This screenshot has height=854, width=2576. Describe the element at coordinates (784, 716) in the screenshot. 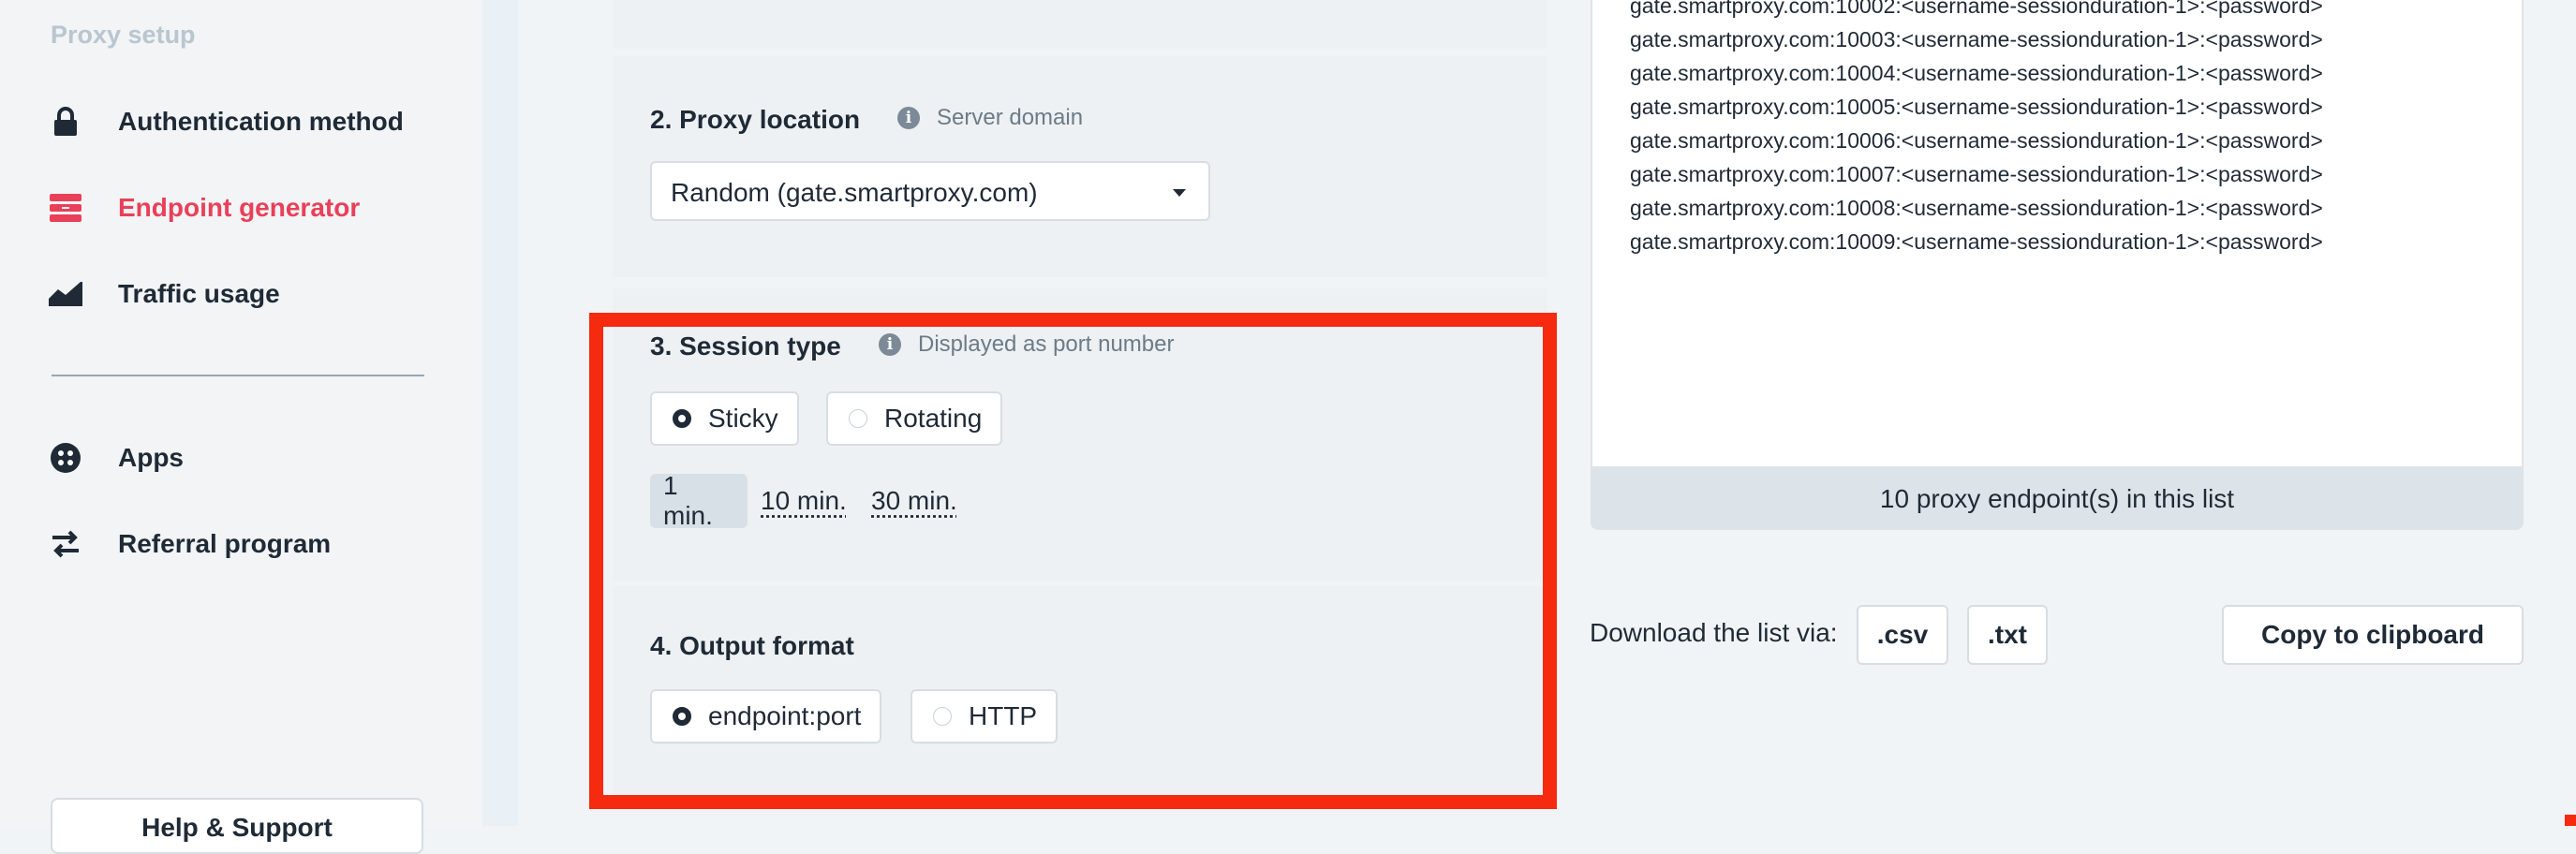

I see `radio-label: endpoint:port` at that location.